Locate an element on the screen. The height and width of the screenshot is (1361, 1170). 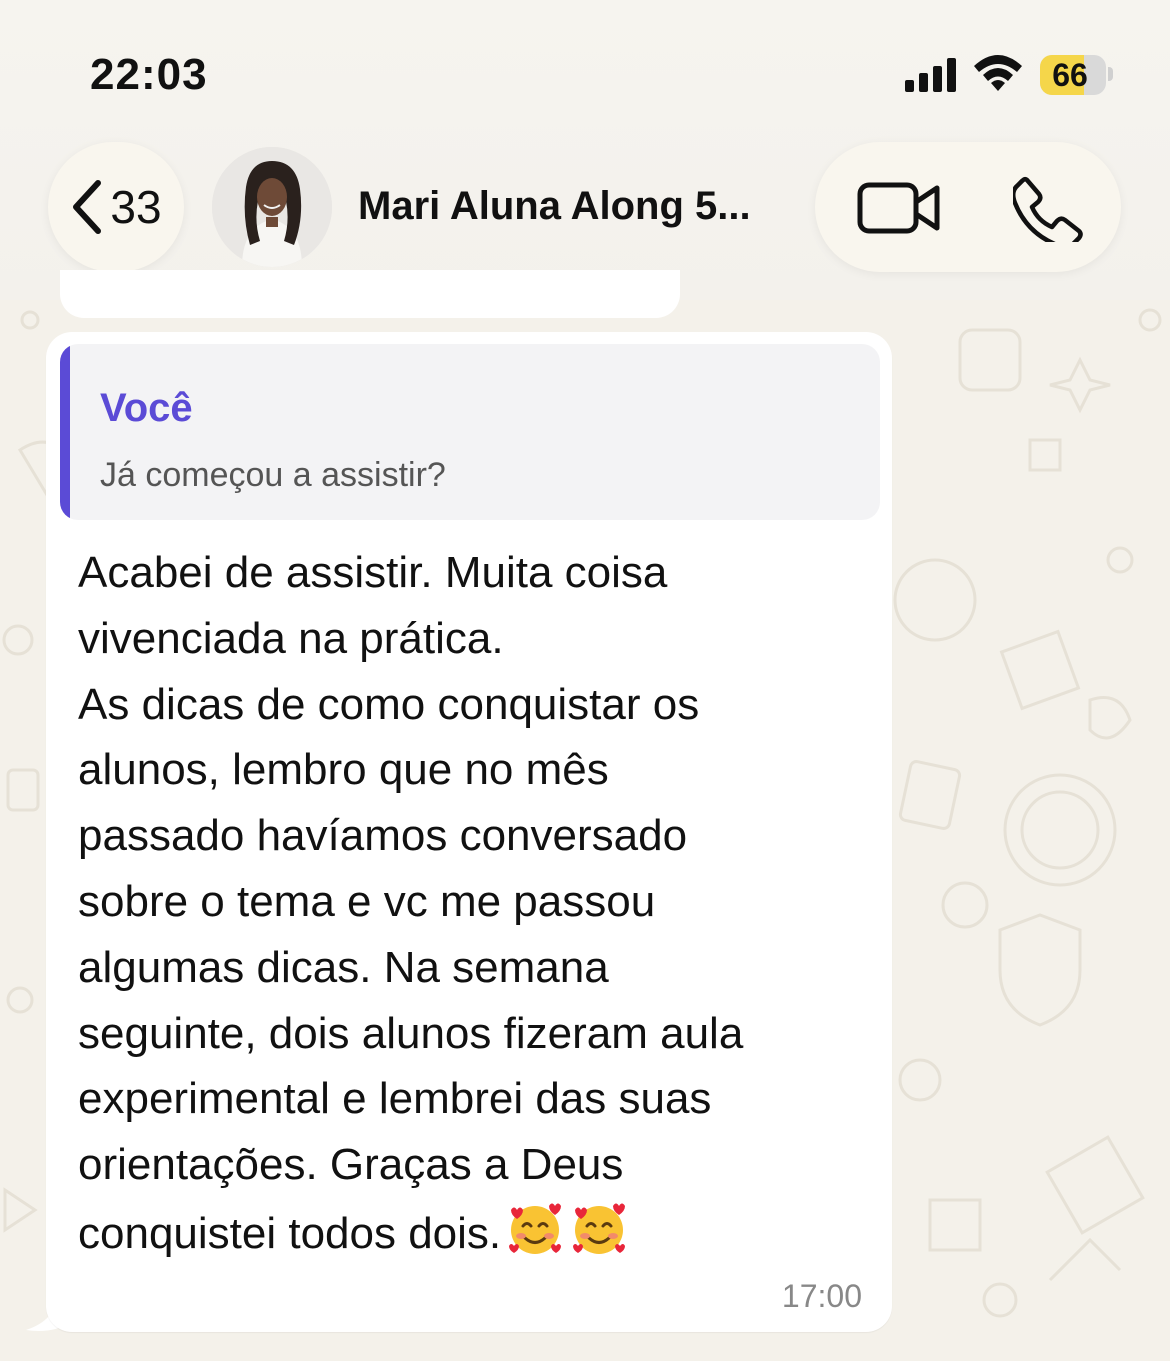
call-actions is located at coordinates (968, 207).